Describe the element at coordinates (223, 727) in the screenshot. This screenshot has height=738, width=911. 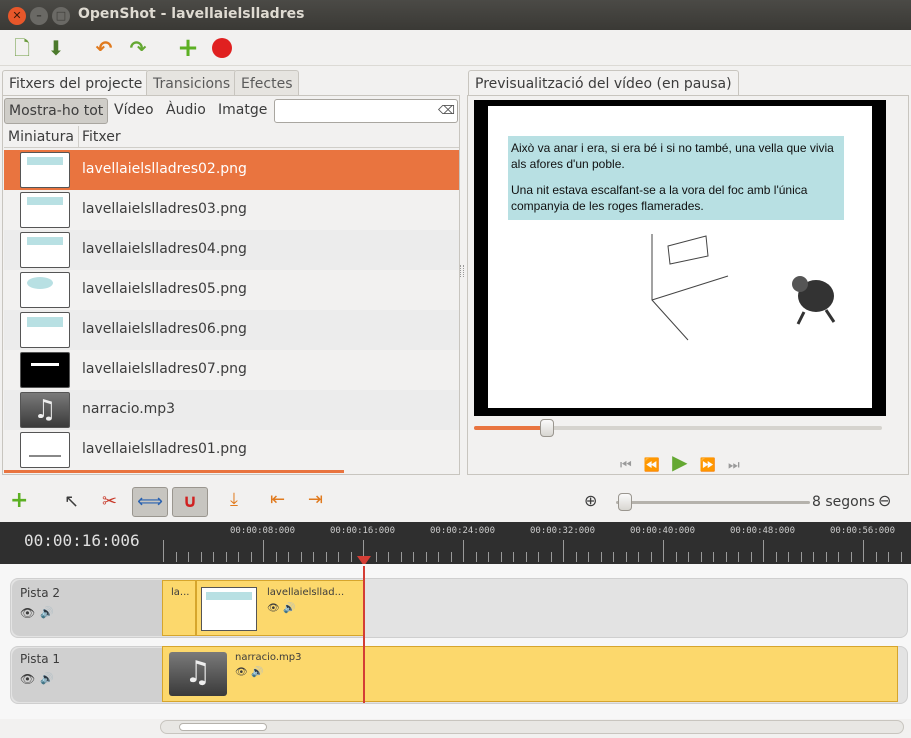
I see `scrollbar-thumb` at that location.